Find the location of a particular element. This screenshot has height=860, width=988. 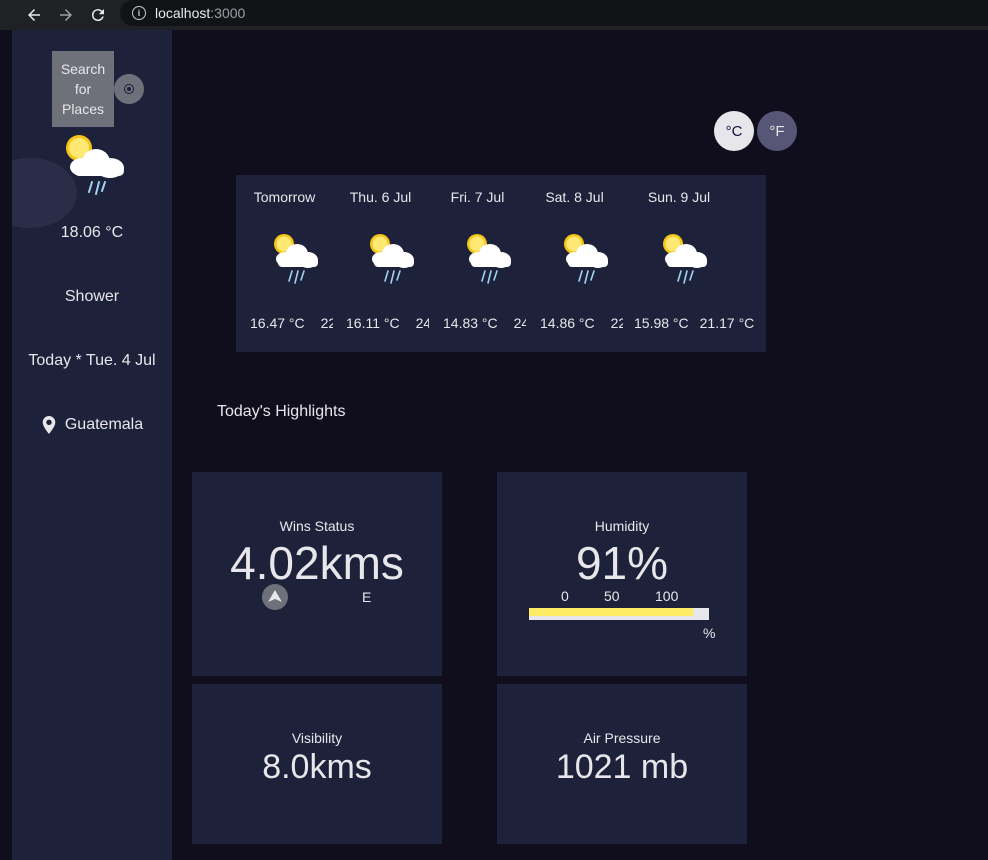

page-left-edge is located at coordinates (6, 445).